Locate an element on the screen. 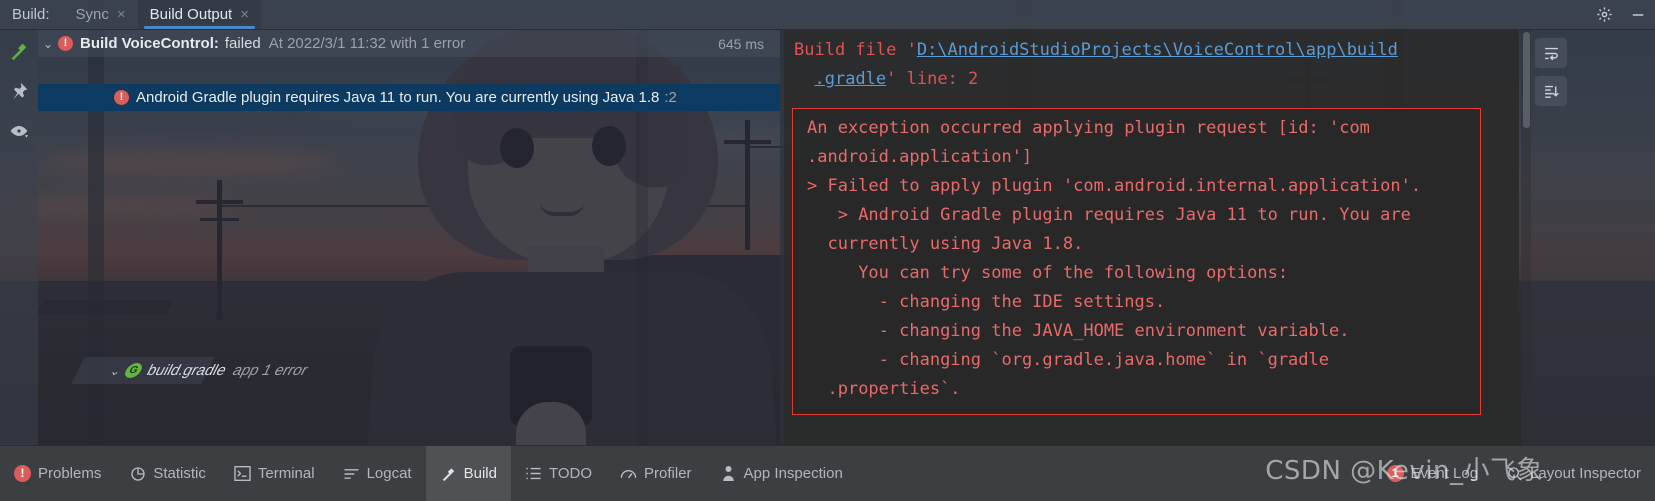 This screenshot has height=501, width=1655. tree-row-title: build.gradle is located at coordinates (186, 370).